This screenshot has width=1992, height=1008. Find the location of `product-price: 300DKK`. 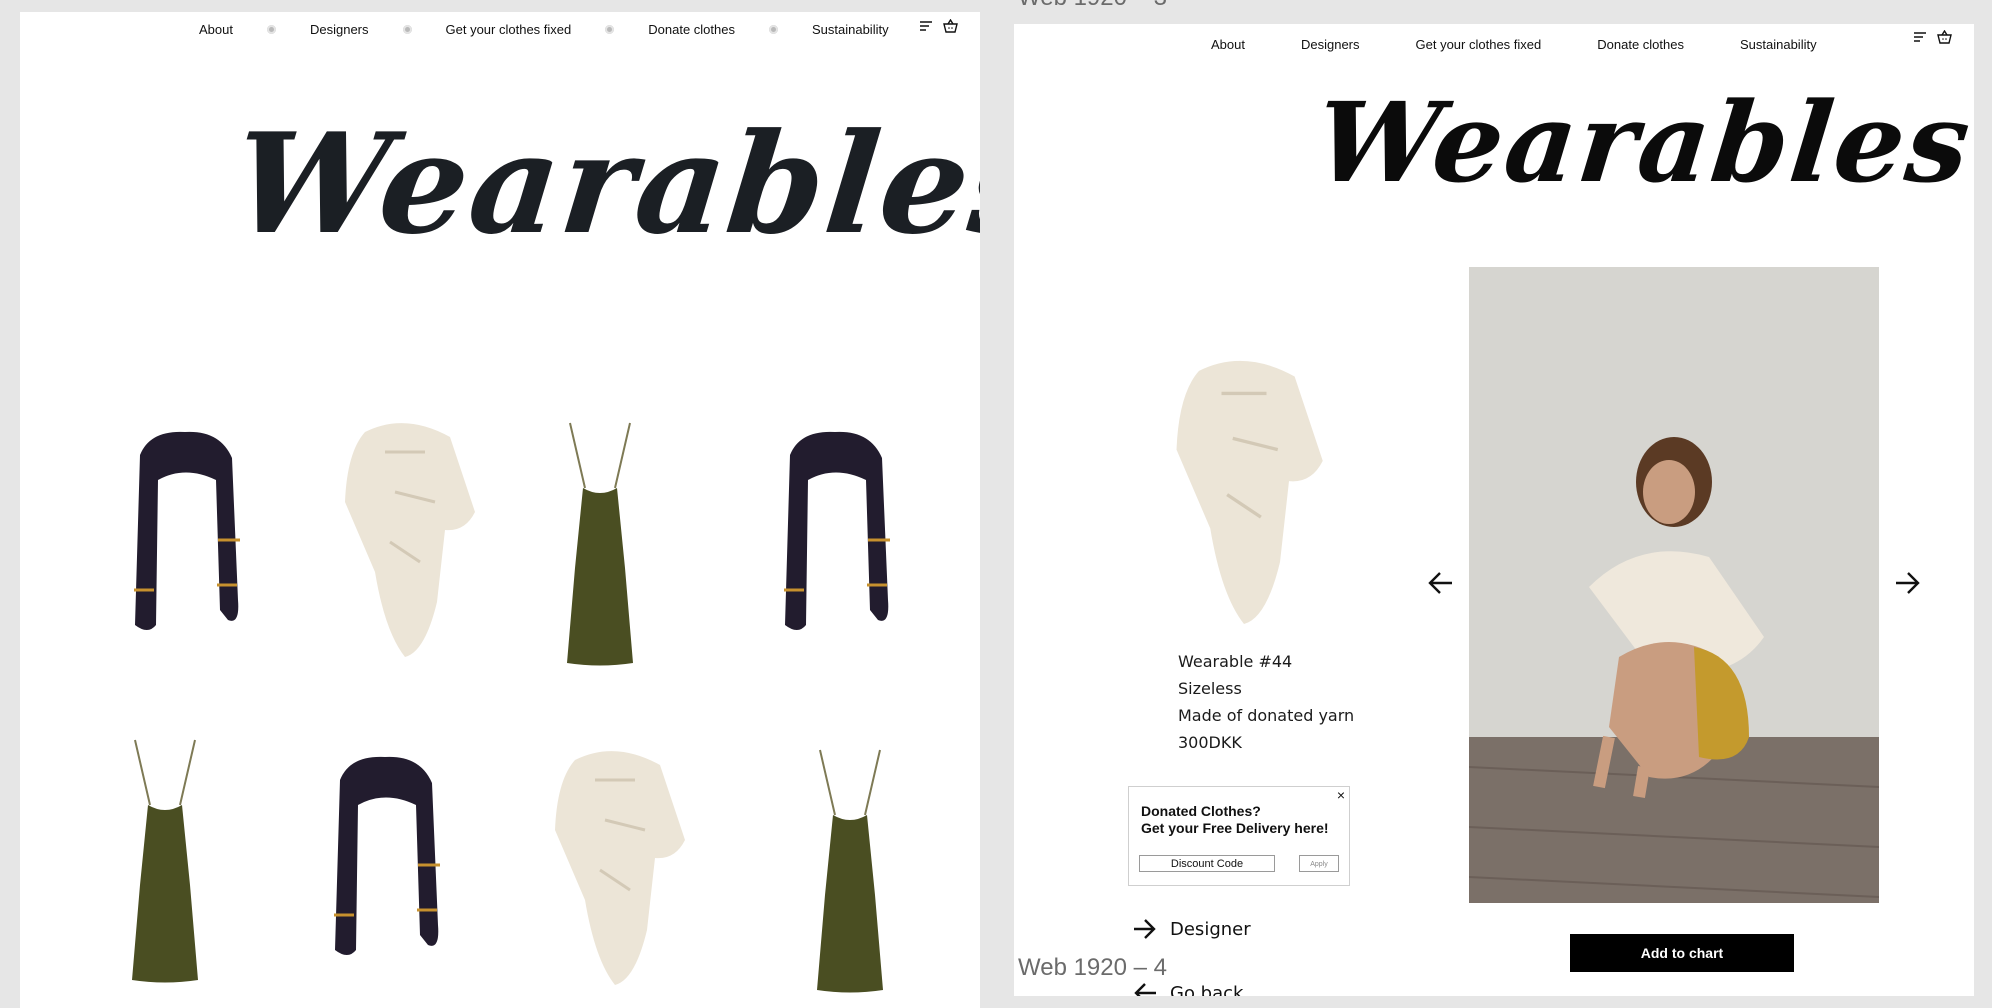

product-price: 300DKK is located at coordinates (1210, 742).